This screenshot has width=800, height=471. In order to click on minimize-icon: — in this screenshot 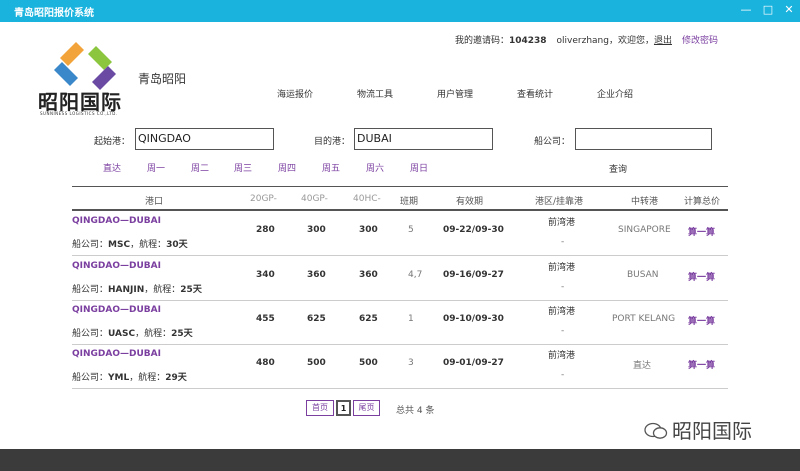, I will do `click(746, 10)`.